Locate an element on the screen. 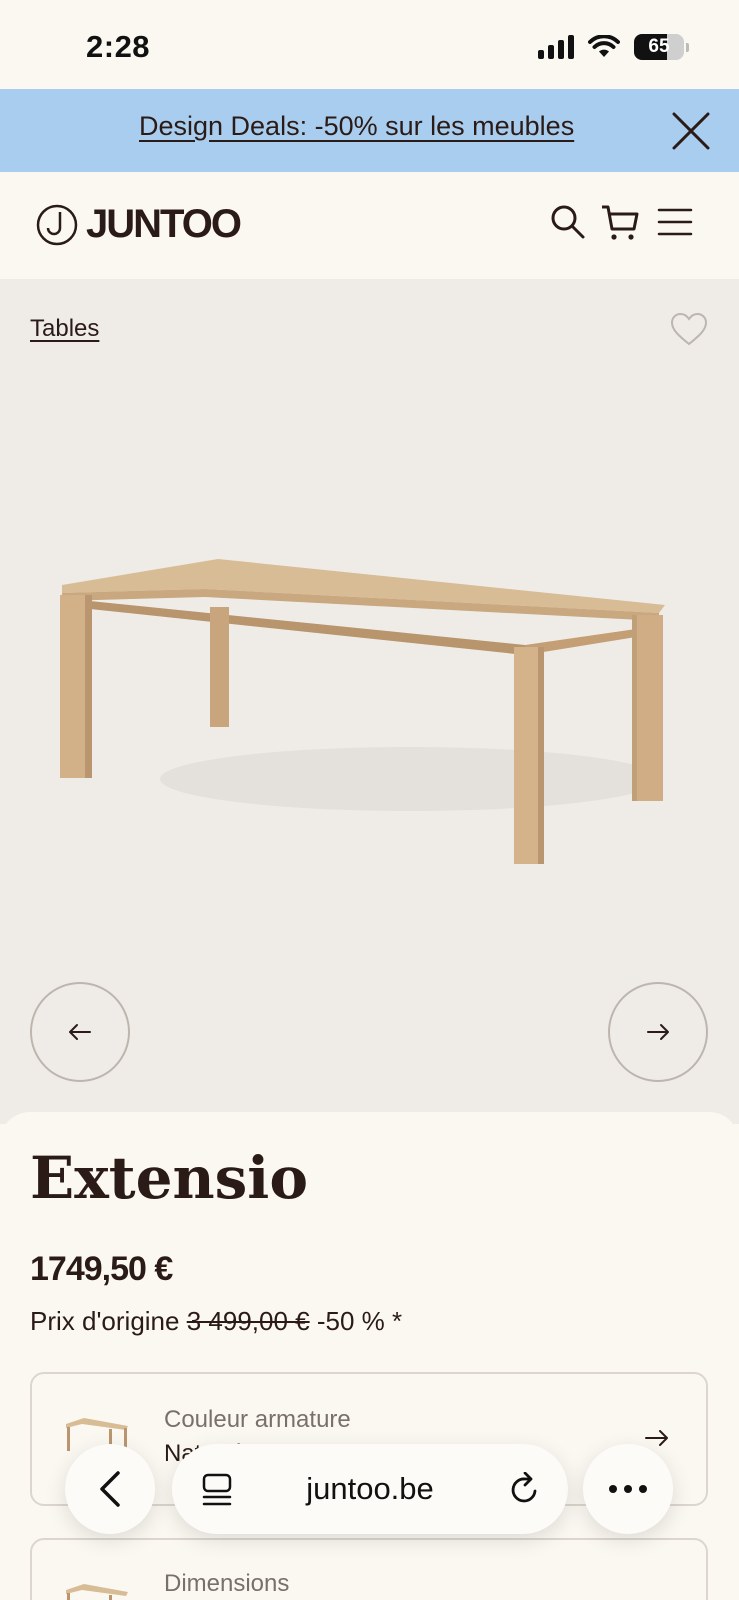  option-thumbnail is located at coordinates (97, 1592).